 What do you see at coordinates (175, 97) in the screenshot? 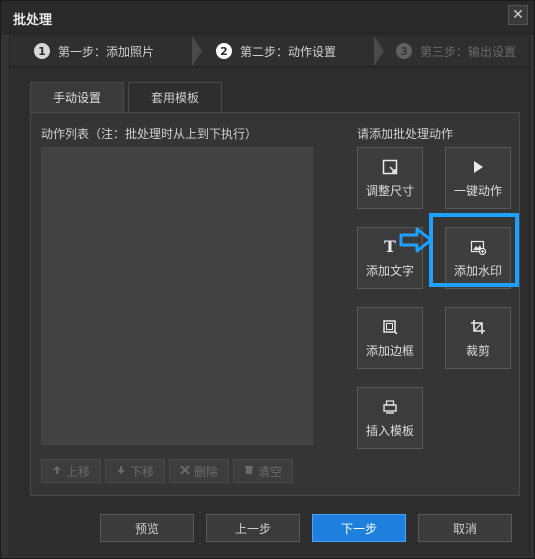
I see `tab-apply-template: 套用模板` at bounding box center [175, 97].